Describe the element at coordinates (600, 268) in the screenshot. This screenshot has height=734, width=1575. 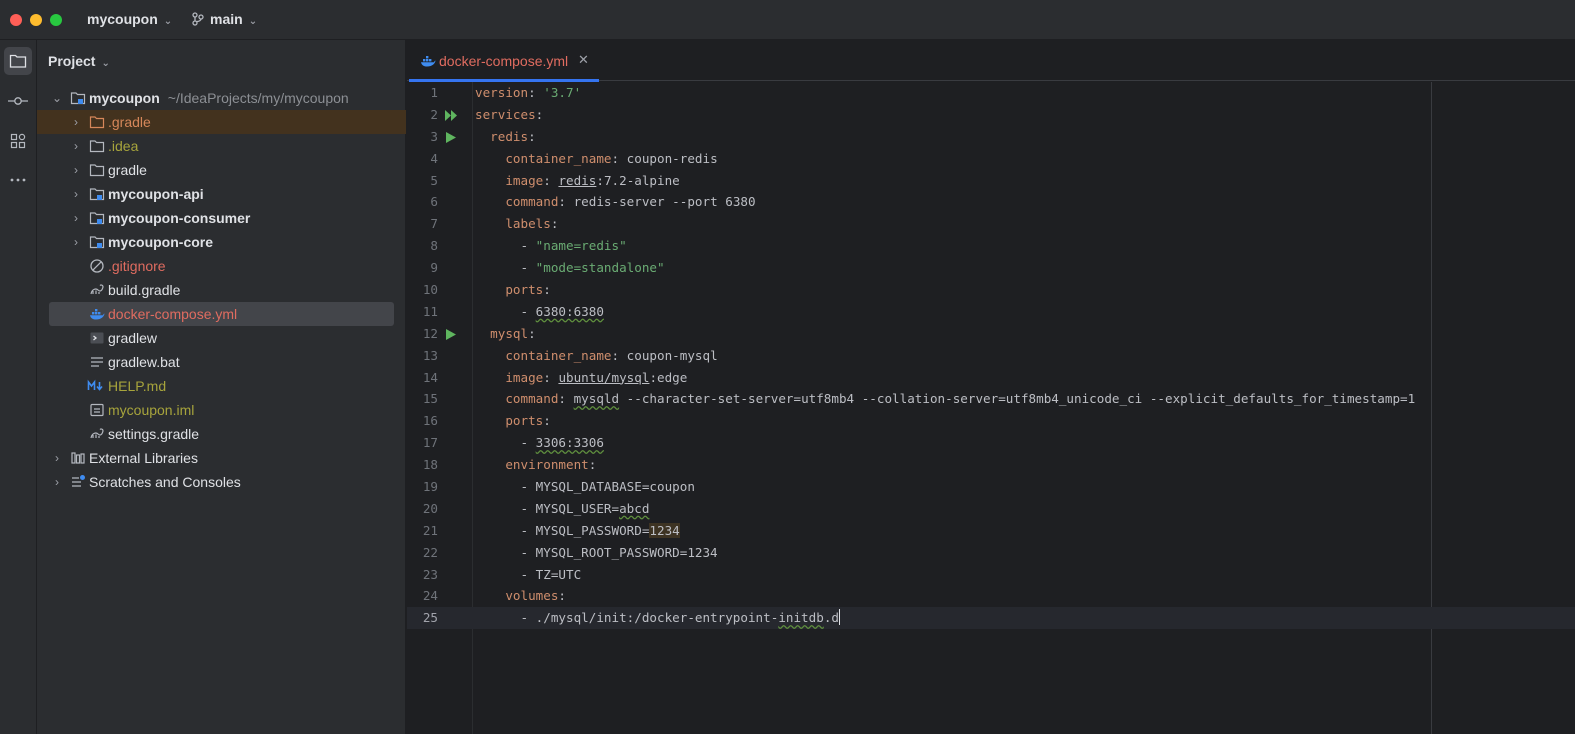
I see `yaml-value: "mode=standalone"` at that location.